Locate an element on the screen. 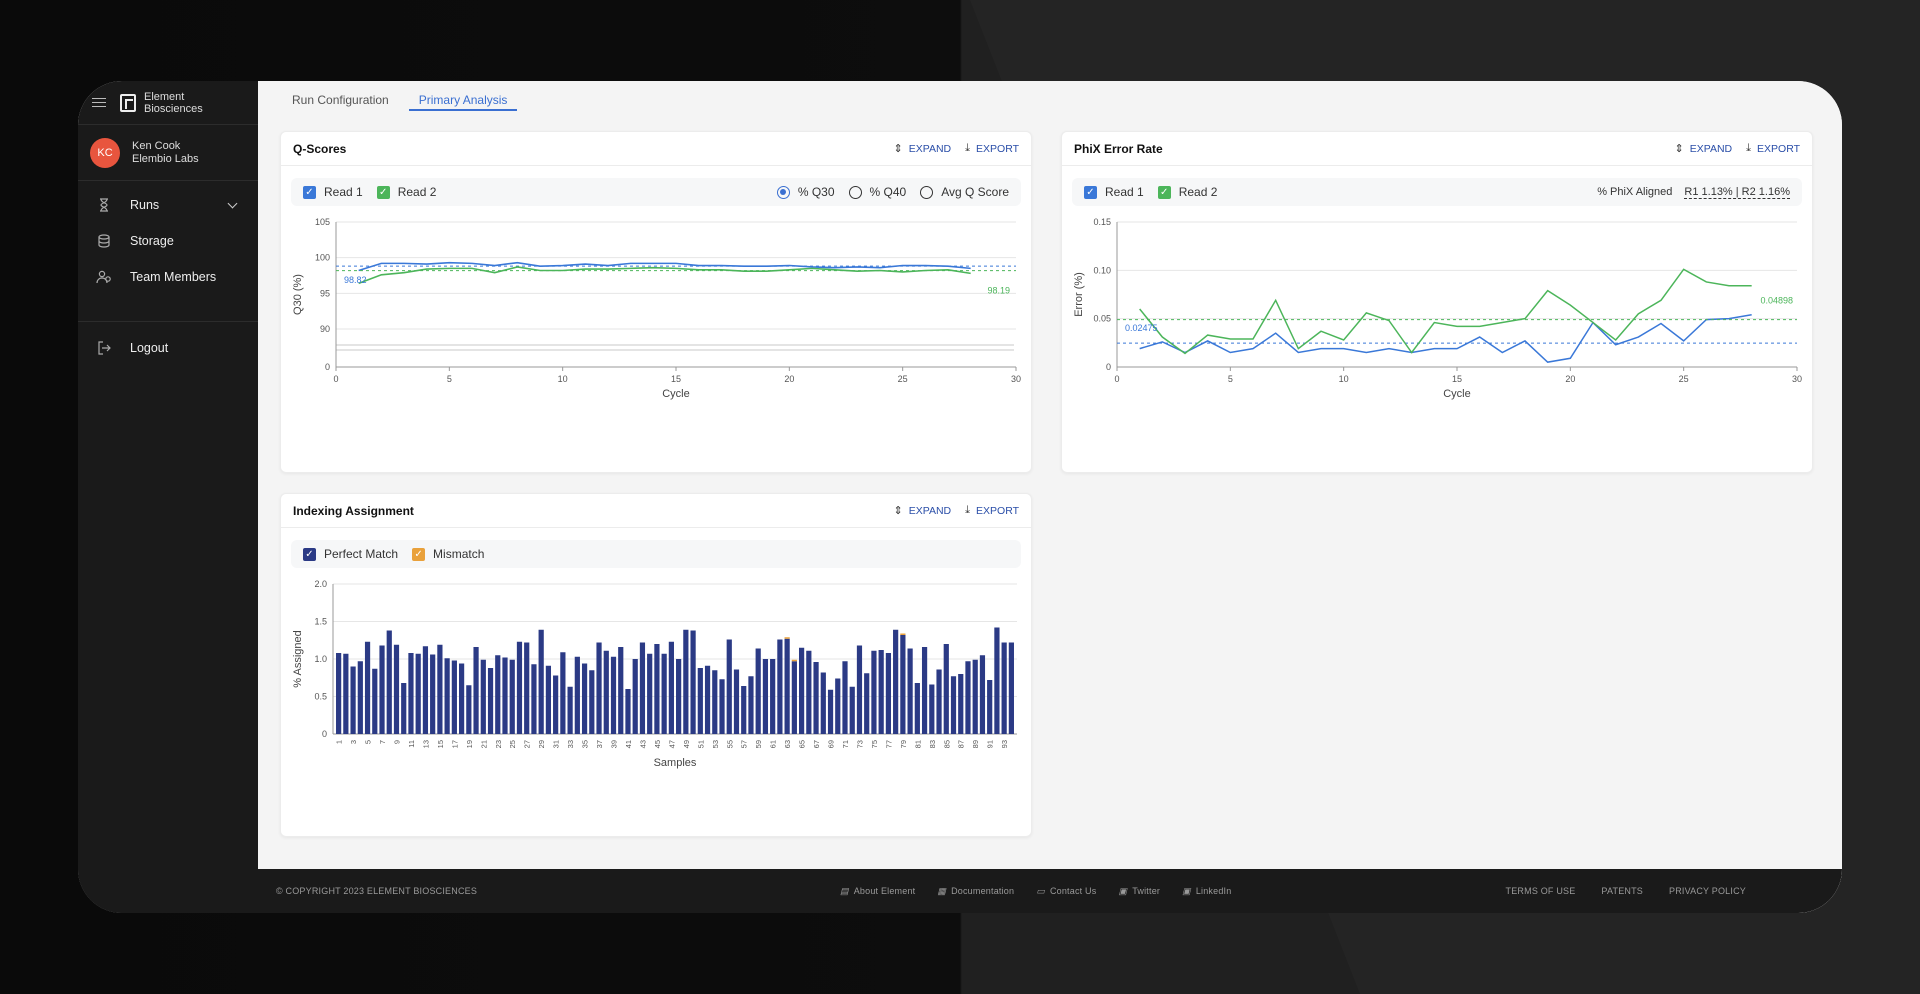 The height and width of the screenshot is (994, 1920). q30-radio: % Q30 is located at coordinates (805, 192).